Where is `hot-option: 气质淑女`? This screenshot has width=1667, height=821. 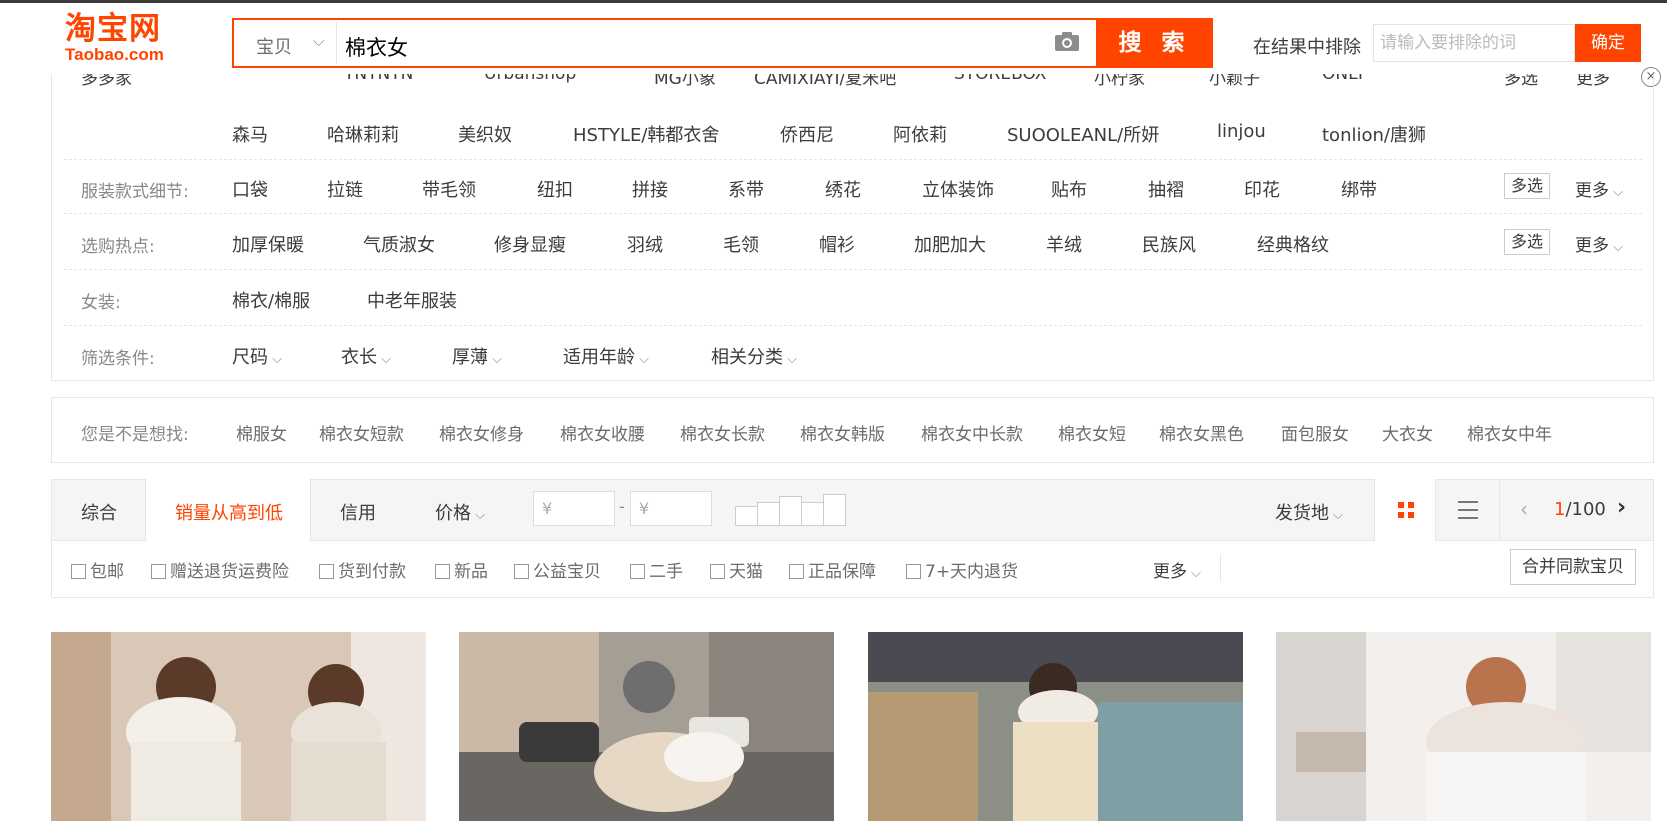
hot-option: 气质淑女 is located at coordinates (399, 244).